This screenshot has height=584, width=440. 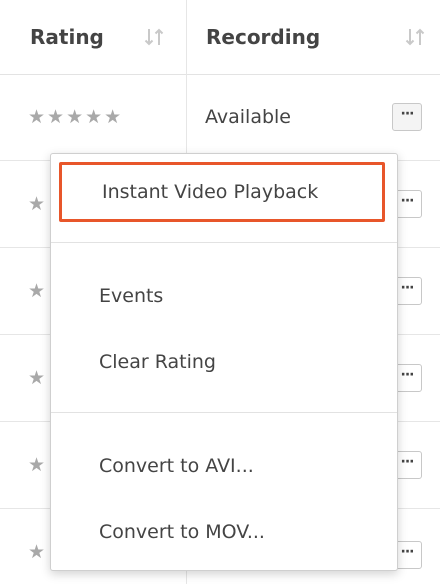 I want to click on menu-item-instant-video-playback: Instant Video Playback, so click(x=222, y=192).